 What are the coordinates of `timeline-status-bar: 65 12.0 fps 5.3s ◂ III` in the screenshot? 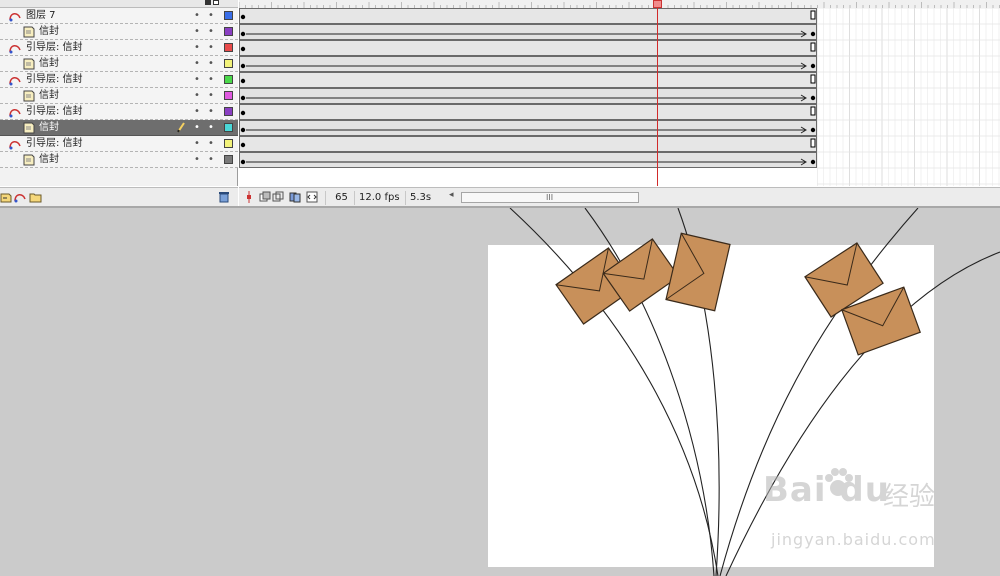 It's located at (619, 196).